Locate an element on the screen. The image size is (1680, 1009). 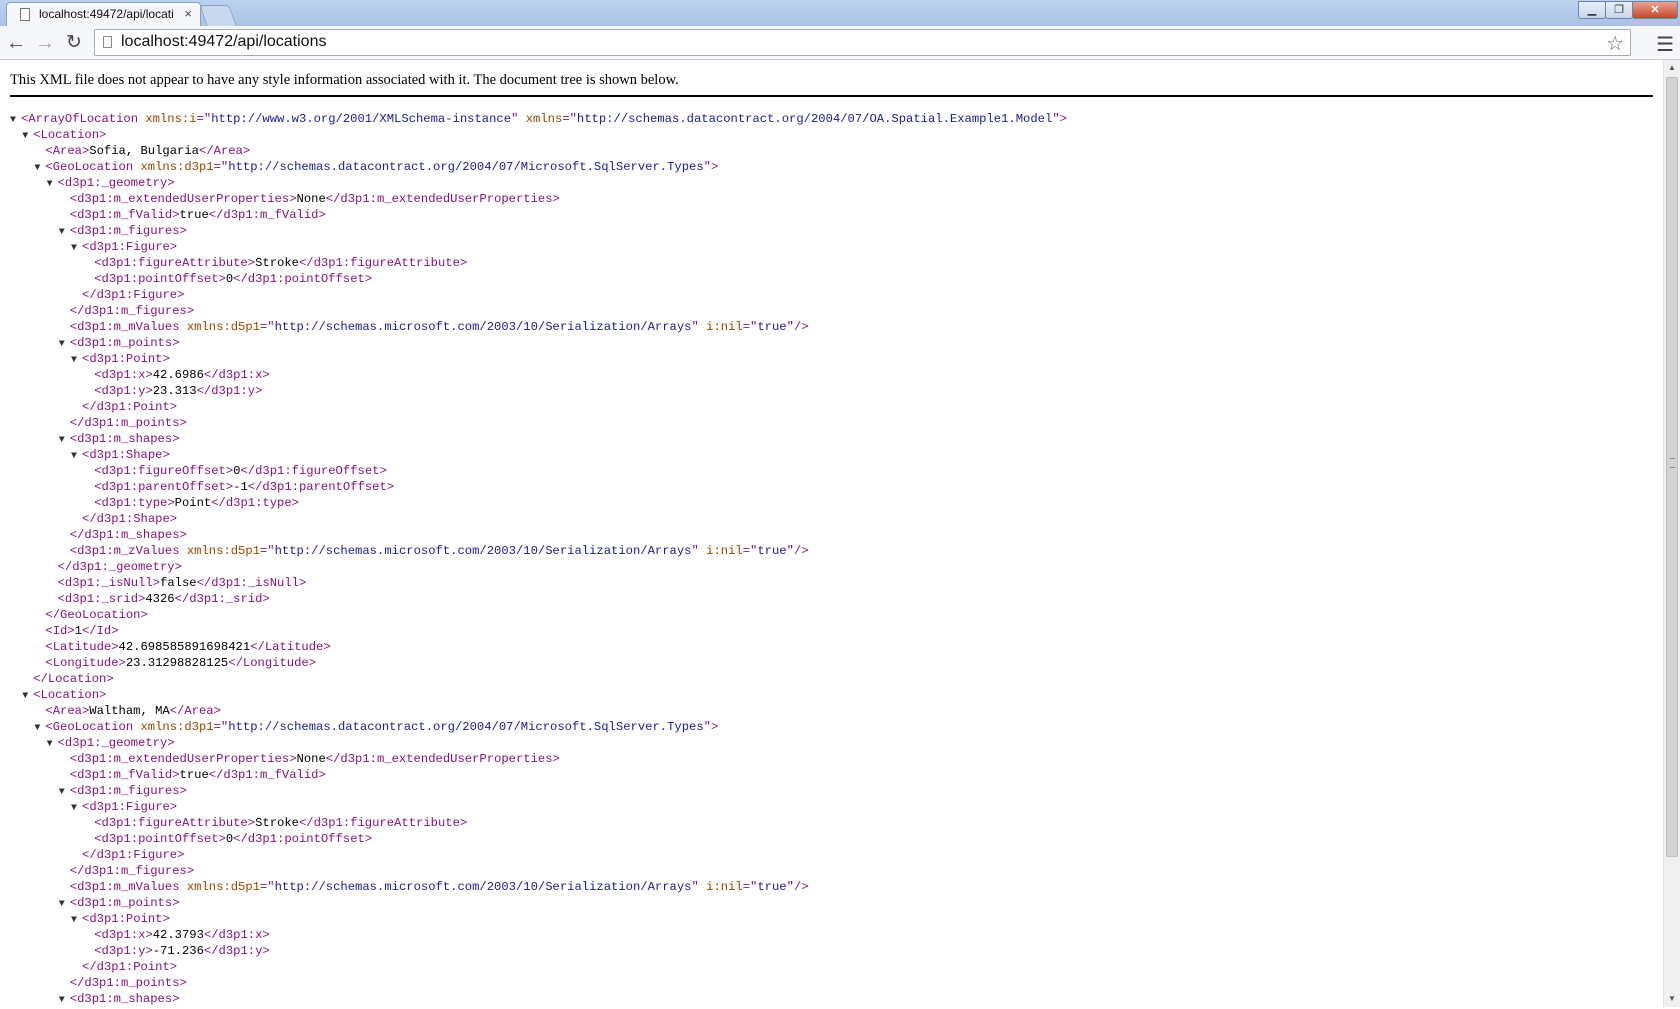
xml-line: <d3p1:_srid>4326</d3p1:_srid> is located at coordinates (538, 599).